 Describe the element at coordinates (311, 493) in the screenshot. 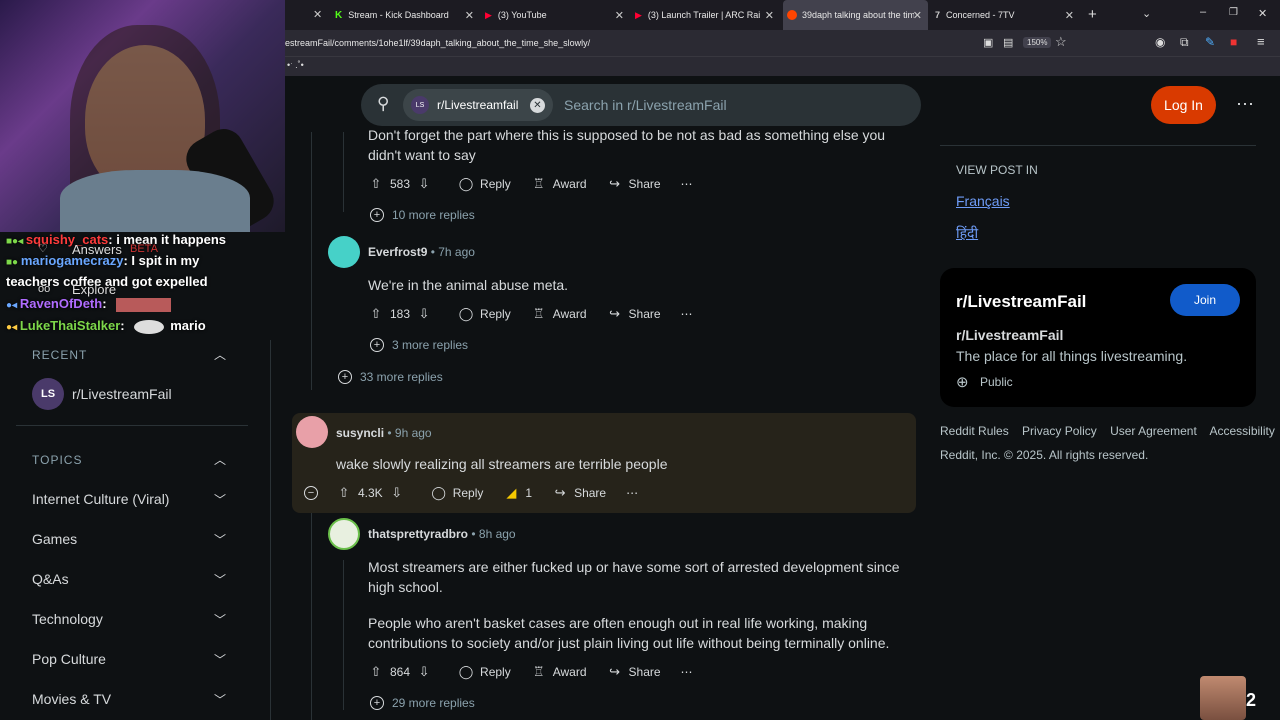

I see `collapse-thread-icon: −` at that location.